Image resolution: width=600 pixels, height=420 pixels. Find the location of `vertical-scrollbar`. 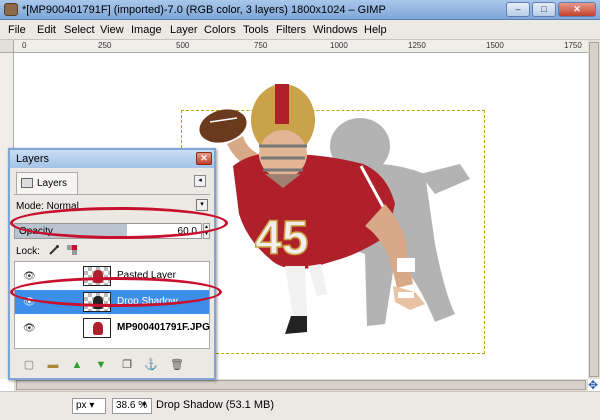

vertical-scrollbar is located at coordinates (594, 209).